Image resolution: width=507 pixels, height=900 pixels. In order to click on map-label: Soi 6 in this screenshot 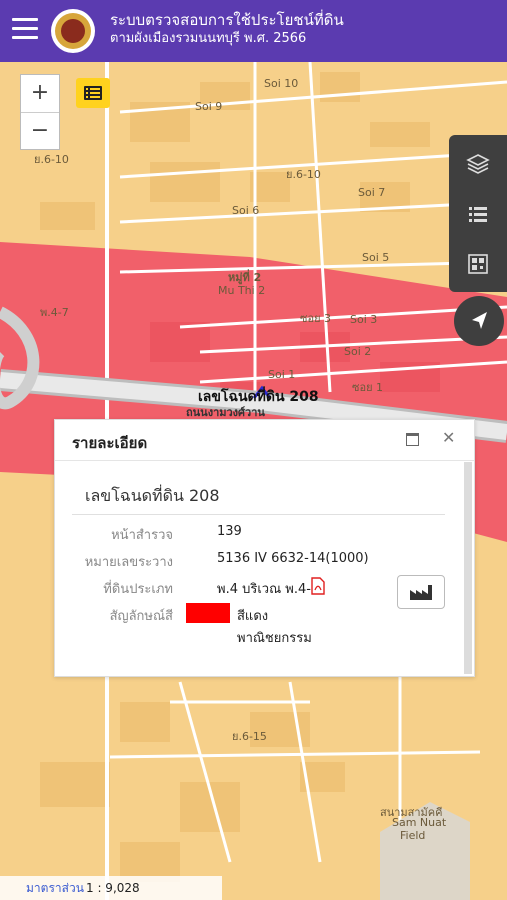, I will do `click(246, 210)`.